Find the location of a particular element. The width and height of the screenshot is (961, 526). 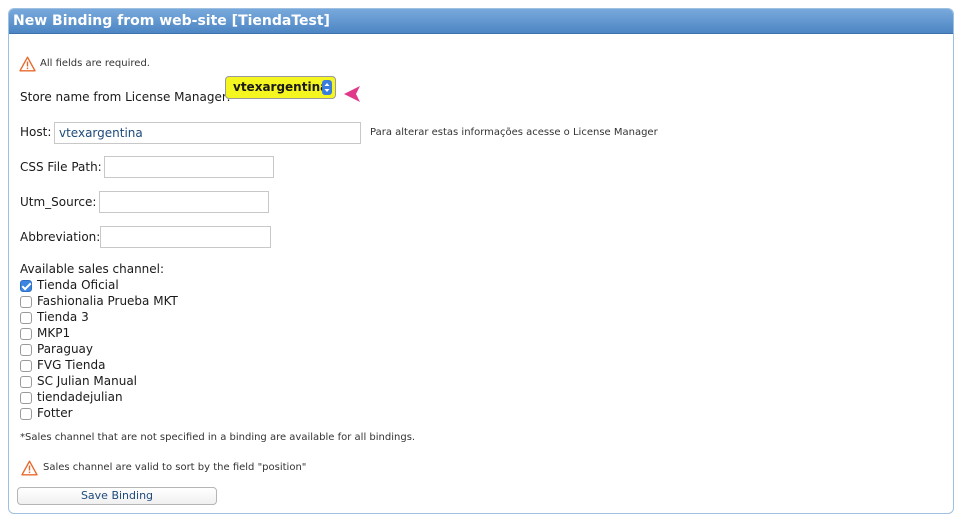

utm-source-label: Utm_Source: is located at coordinates (58, 202).